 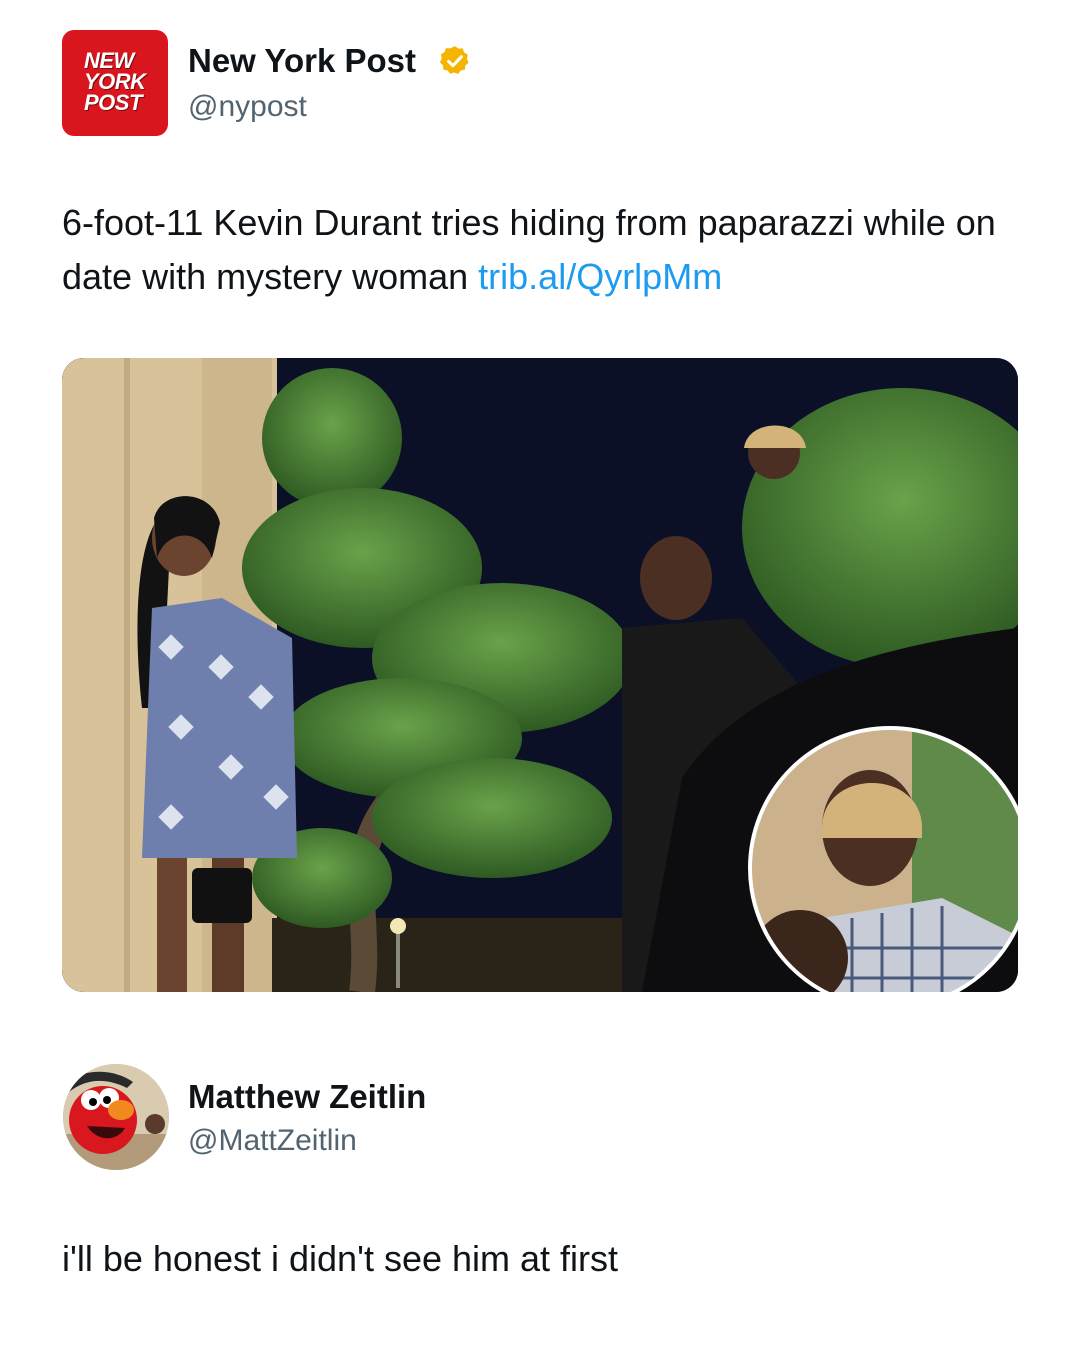 What do you see at coordinates (600, 276) in the screenshot?
I see `tweet-link: trib.al/QyrlpMm` at bounding box center [600, 276].